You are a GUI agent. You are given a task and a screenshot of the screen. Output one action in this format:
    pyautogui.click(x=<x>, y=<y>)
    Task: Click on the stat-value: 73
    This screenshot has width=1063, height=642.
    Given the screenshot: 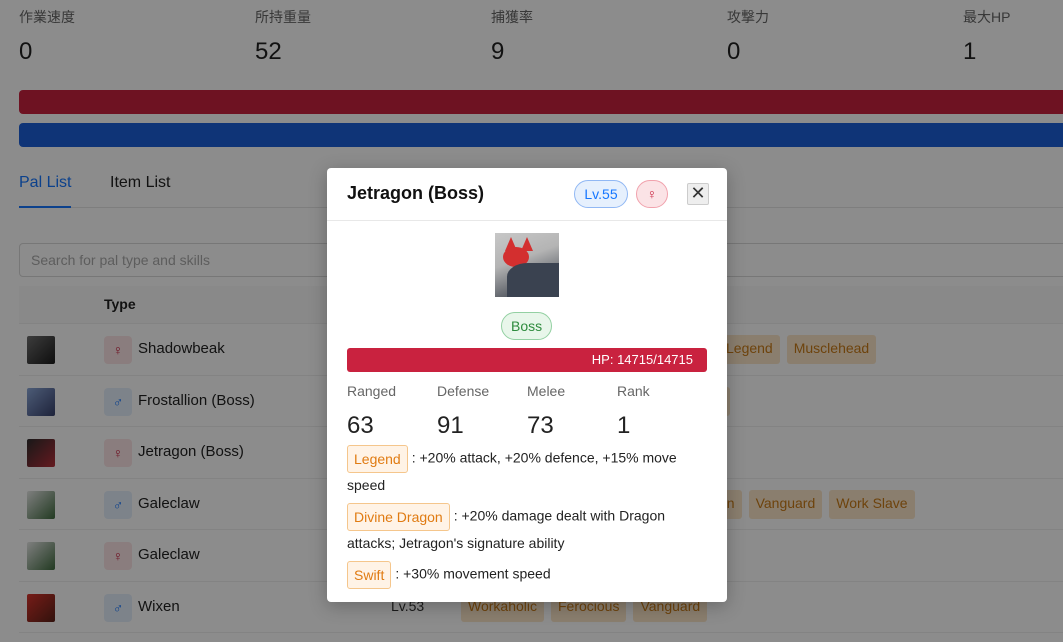 What is the action you would take?
    pyautogui.click(x=540, y=425)
    